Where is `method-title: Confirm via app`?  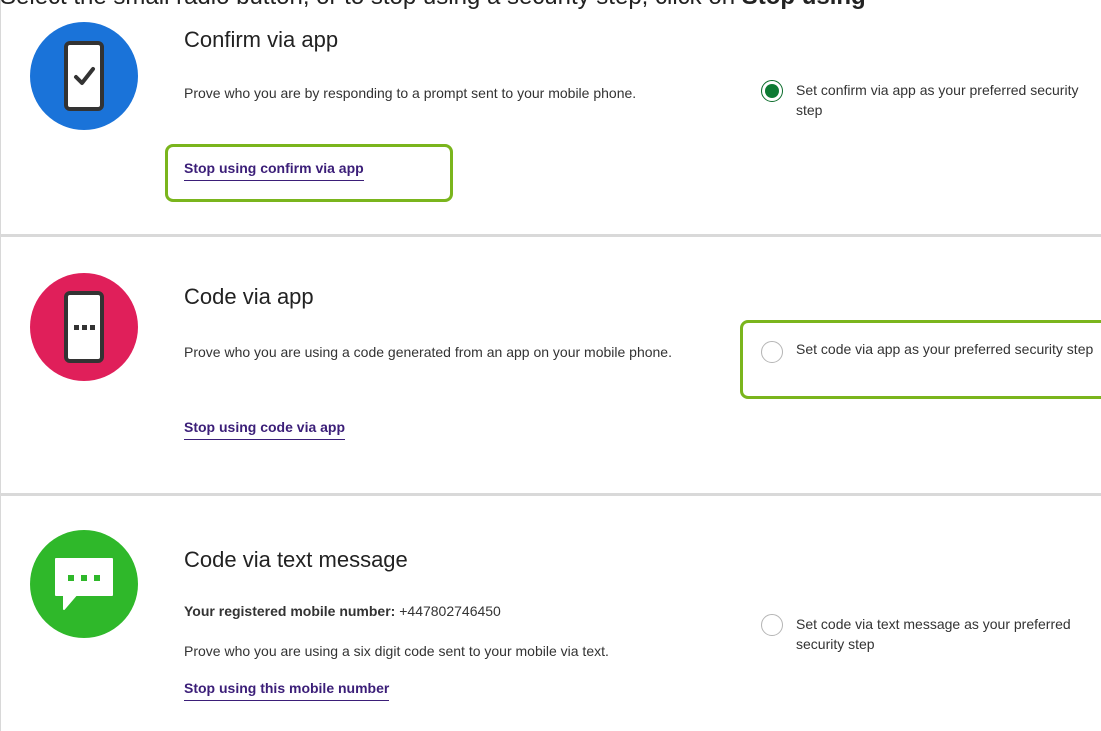
method-title: Confirm via app is located at coordinates (261, 39).